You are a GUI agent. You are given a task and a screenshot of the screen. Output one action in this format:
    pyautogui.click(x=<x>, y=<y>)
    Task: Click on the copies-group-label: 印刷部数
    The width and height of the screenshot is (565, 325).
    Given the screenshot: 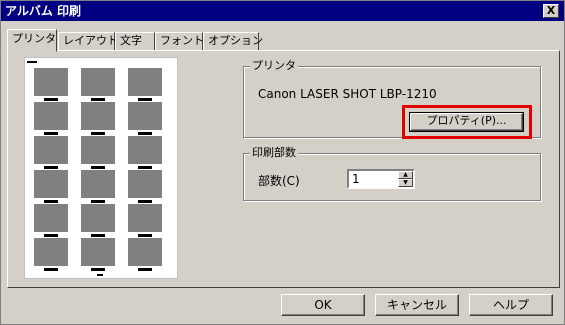 What is the action you would take?
    pyautogui.click(x=274, y=153)
    